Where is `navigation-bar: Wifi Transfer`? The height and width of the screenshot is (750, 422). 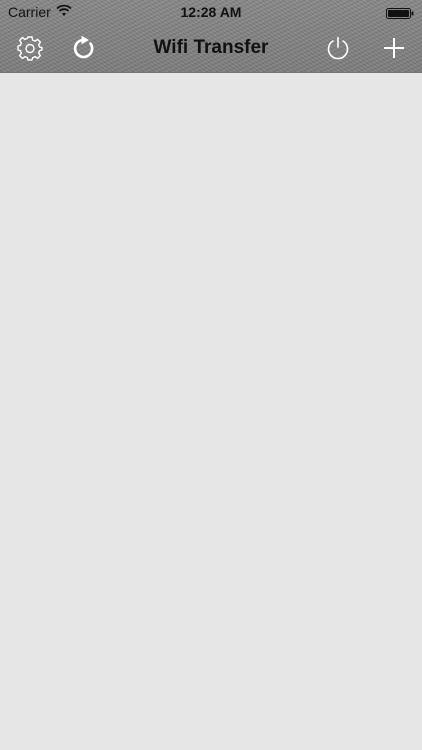 navigation-bar: Wifi Transfer is located at coordinates (211, 48).